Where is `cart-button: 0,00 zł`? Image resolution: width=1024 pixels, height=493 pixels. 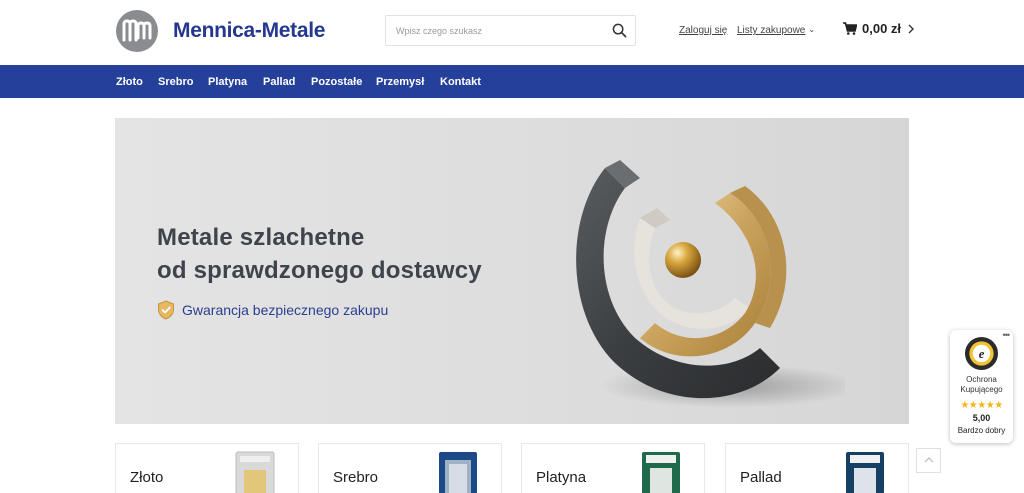 cart-button: 0,00 zł is located at coordinates (879, 28).